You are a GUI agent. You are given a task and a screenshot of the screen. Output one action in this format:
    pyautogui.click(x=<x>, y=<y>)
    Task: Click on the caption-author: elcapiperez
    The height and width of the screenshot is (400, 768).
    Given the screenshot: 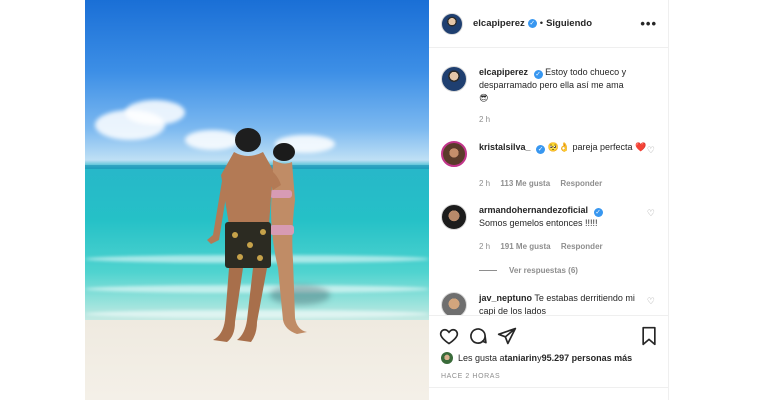 What is the action you would take?
    pyautogui.click(x=503, y=72)
    